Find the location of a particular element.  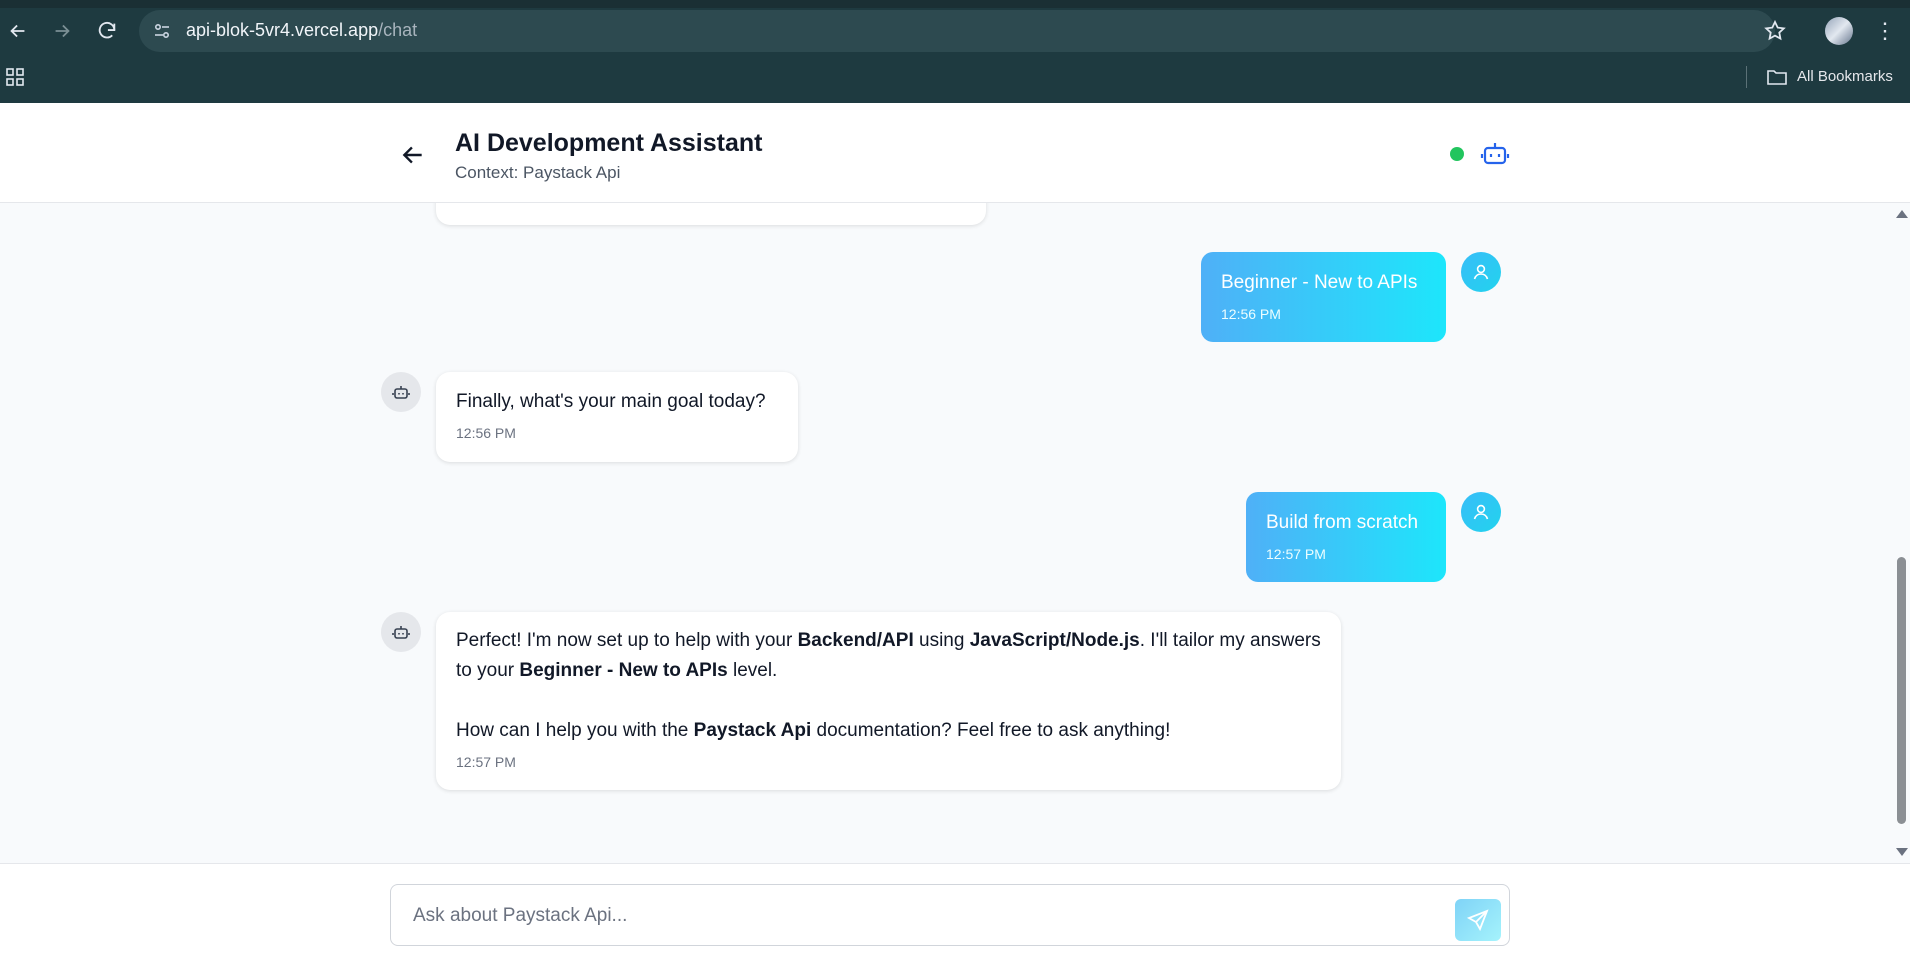

scroll-up-arrow is located at coordinates (1902, 214).